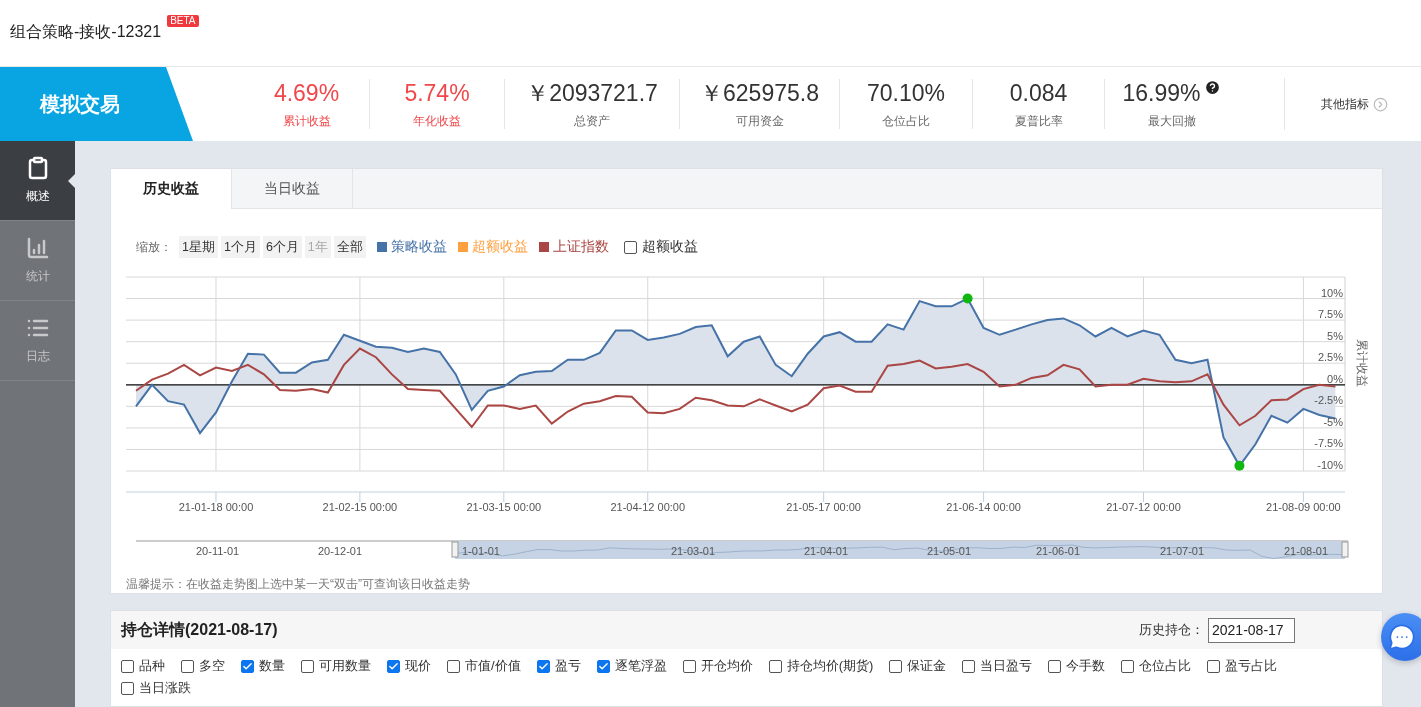 The image size is (1421, 707). I want to click on field-label: 历史持仓：, so click(1171, 630).